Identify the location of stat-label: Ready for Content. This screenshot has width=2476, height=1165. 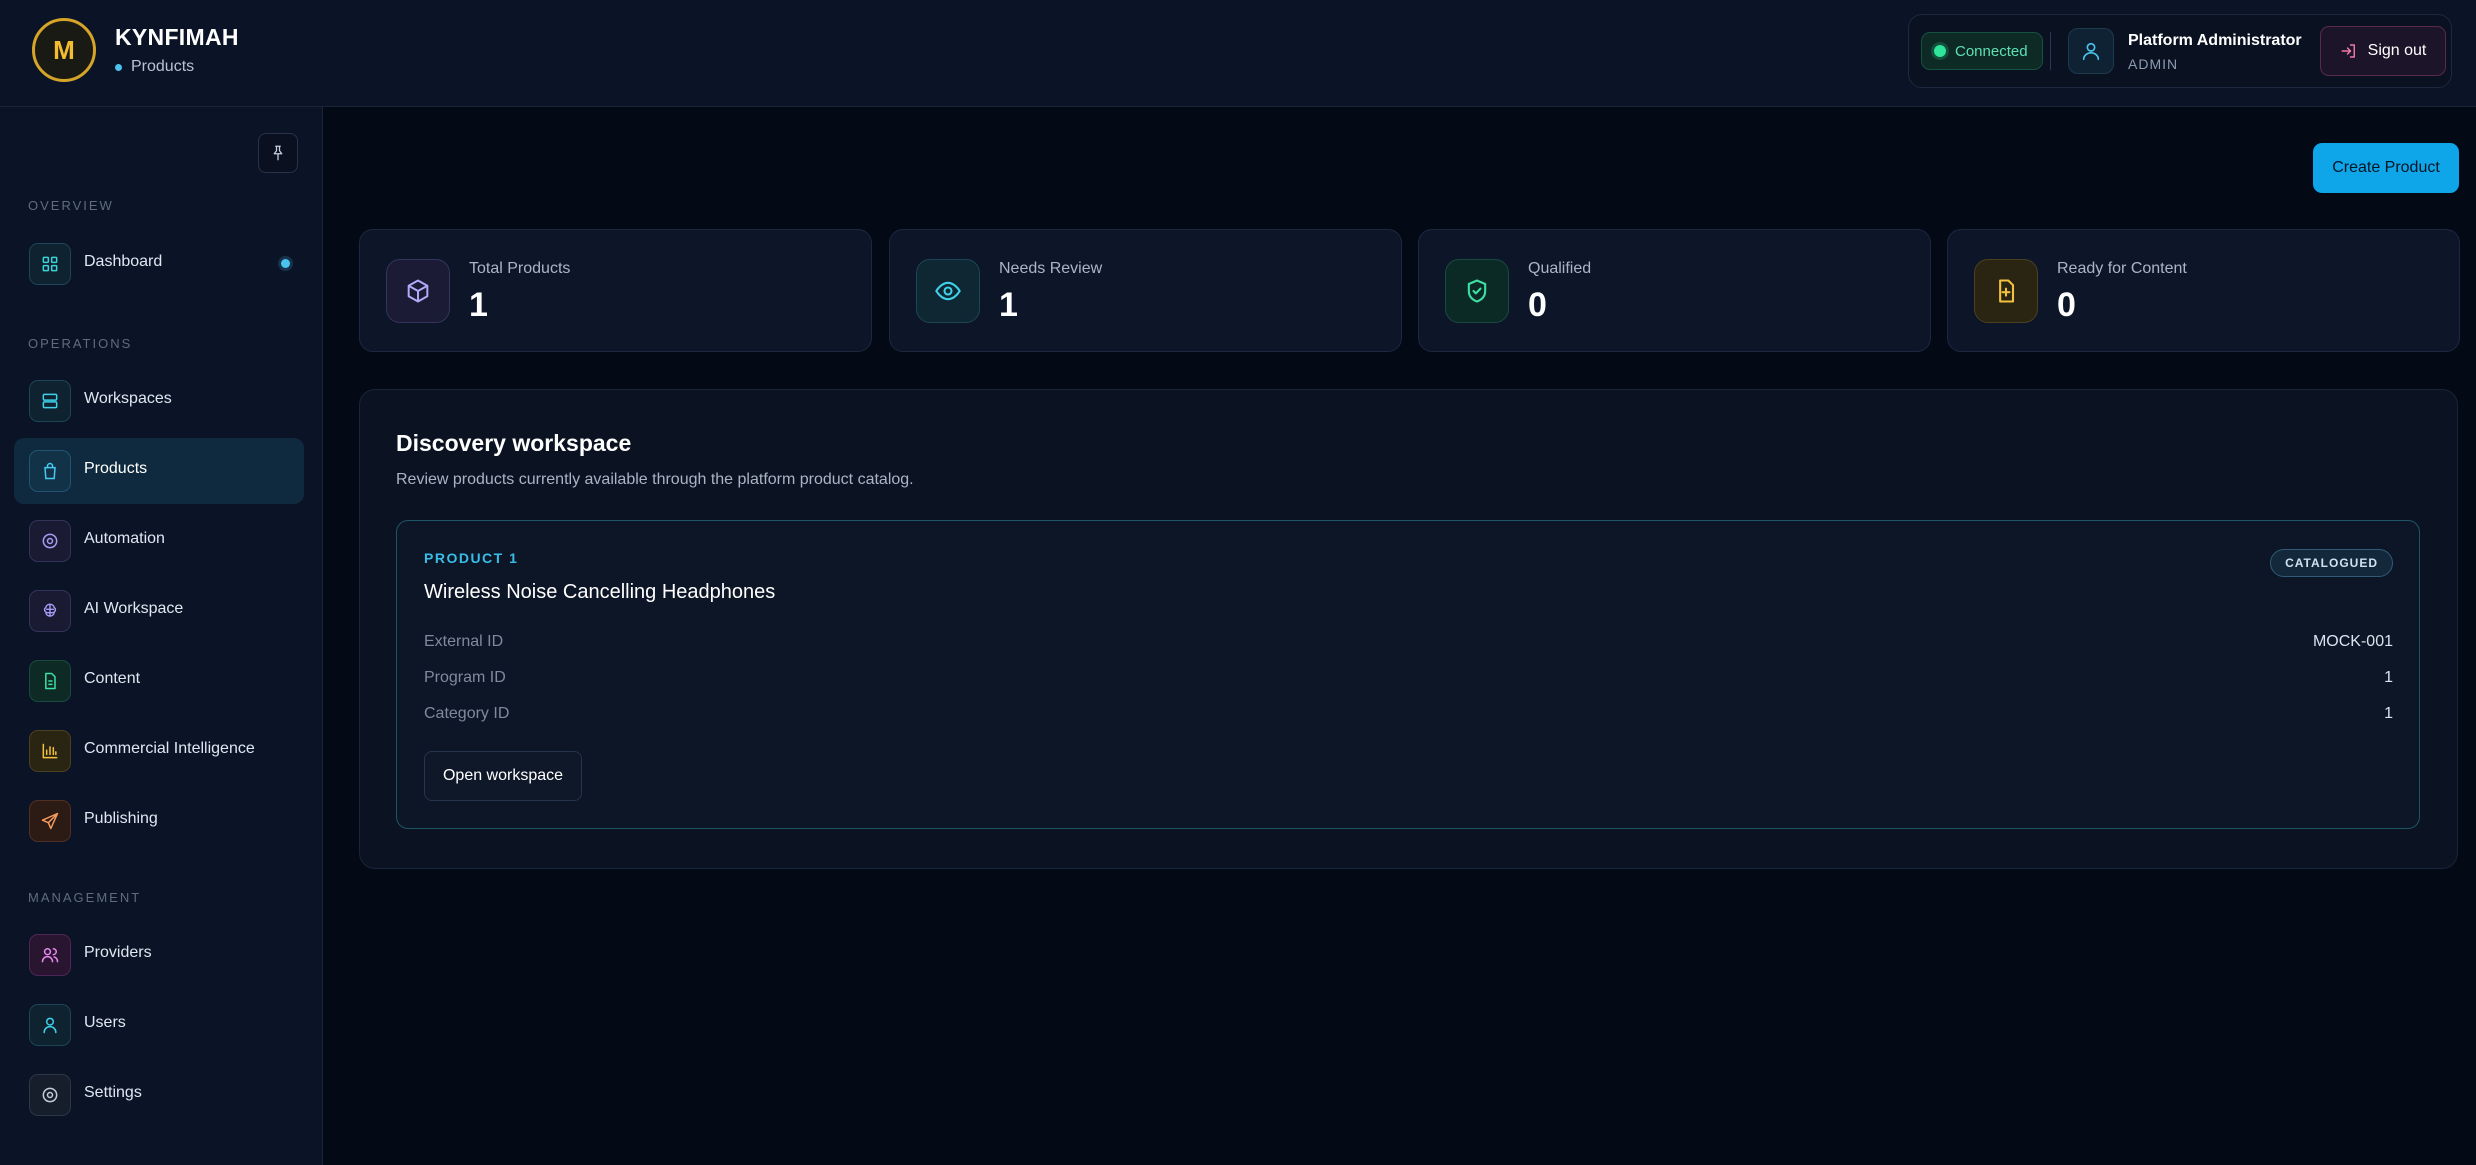
(2122, 268).